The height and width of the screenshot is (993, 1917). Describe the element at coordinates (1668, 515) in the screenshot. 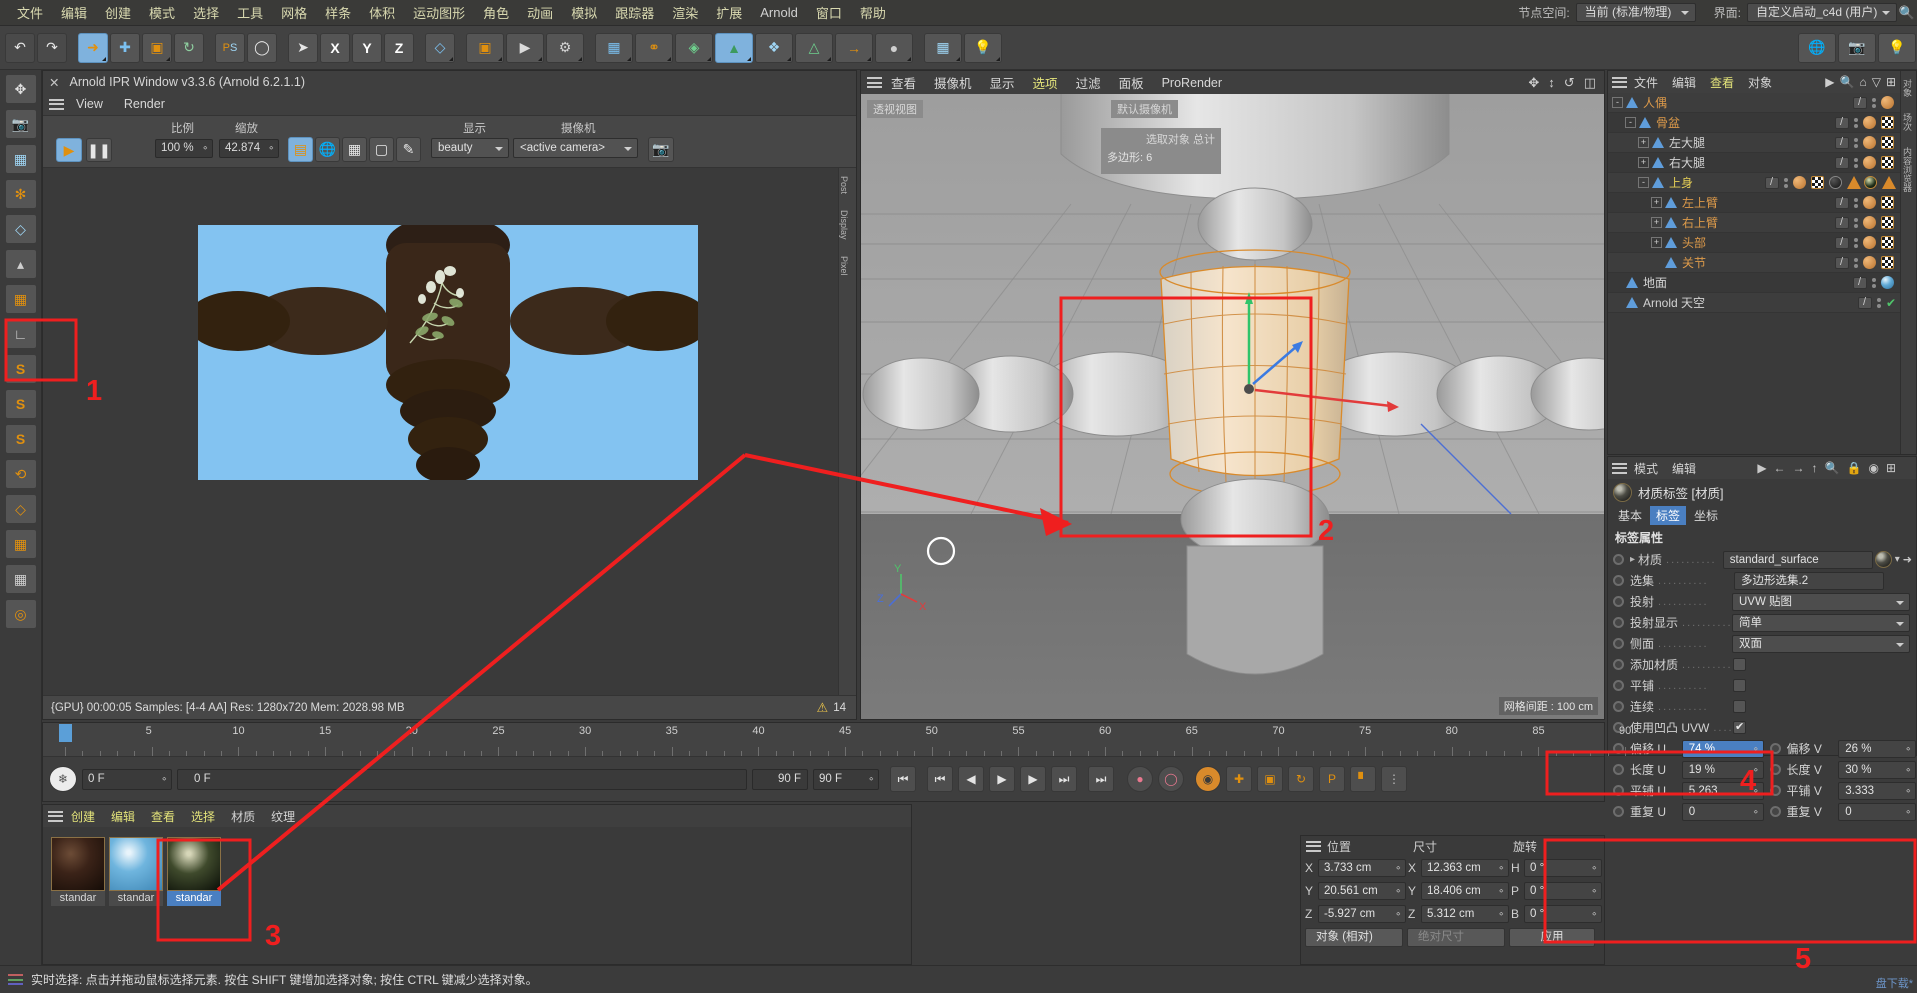

I see `tab-tag: 标签` at that location.